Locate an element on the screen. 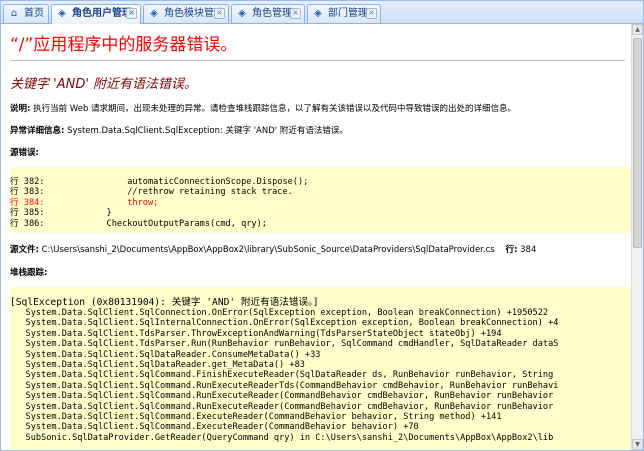 Image resolution: width=644 pixels, height=451 pixels. scroll-up-icon: ▲ is located at coordinates (637, 29).